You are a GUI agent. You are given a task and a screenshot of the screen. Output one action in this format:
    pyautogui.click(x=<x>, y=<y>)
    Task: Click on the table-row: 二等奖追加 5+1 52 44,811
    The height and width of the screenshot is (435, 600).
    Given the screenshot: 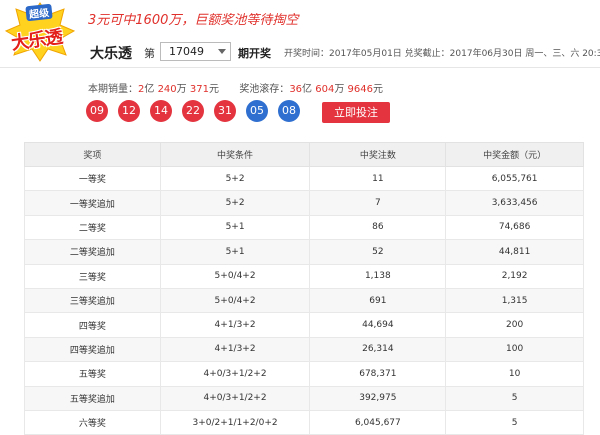 What is the action you would take?
    pyautogui.click(x=304, y=252)
    